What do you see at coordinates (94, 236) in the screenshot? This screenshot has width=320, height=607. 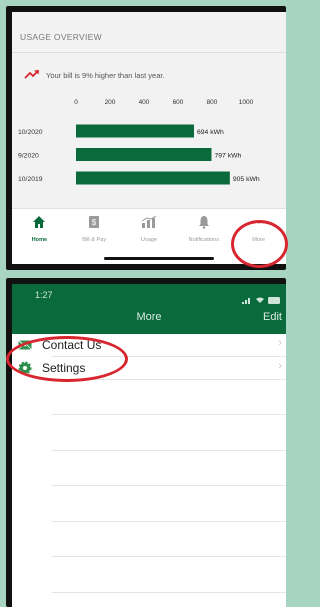 I see `tab-bill-pay: $ Bill & Pay` at bounding box center [94, 236].